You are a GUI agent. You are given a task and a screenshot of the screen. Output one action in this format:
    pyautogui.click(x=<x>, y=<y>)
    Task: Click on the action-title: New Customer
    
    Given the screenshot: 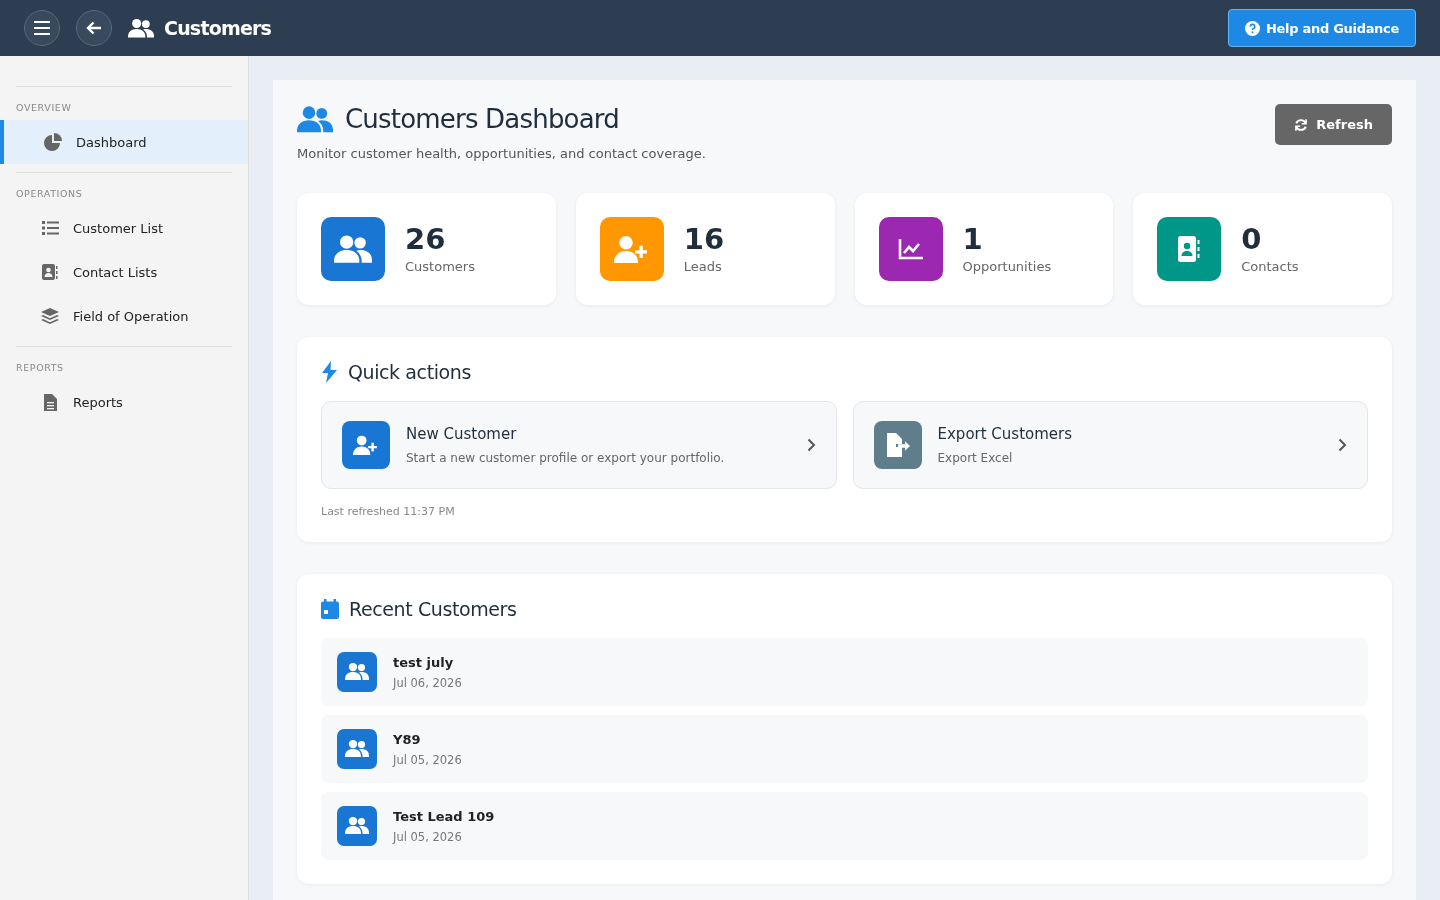 What is the action you would take?
    pyautogui.click(x=462, y=434)
    